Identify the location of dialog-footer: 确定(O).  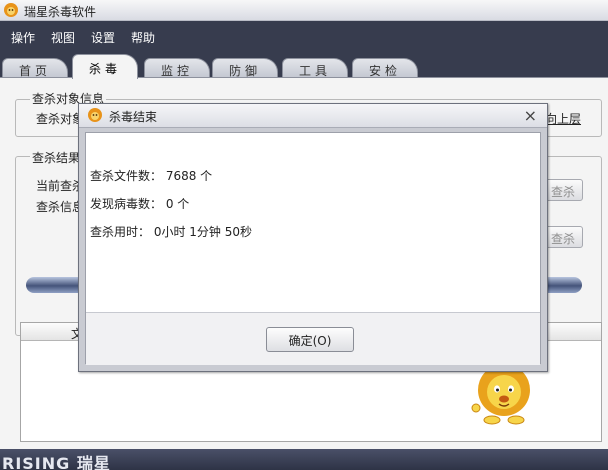
(313, 338).